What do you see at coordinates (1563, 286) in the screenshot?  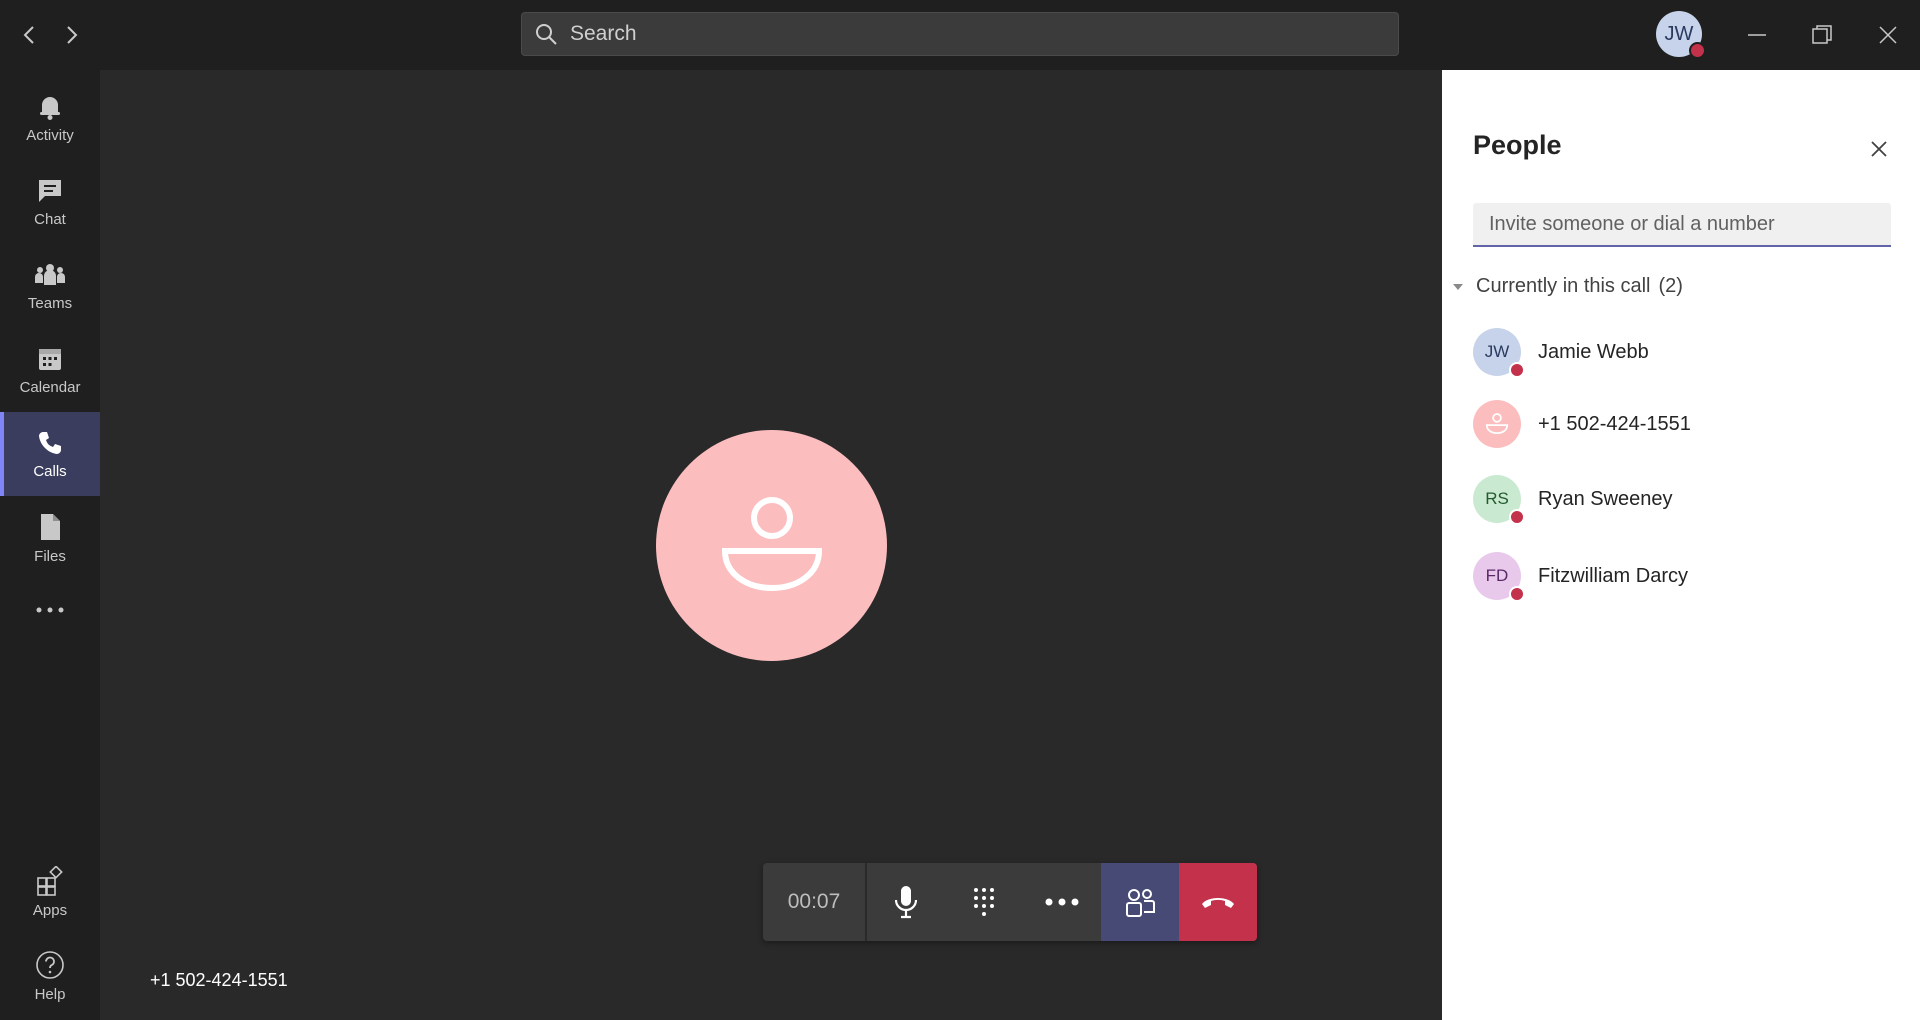 I see `section-label: Currently in this call` at bounding box center [1563, 286].